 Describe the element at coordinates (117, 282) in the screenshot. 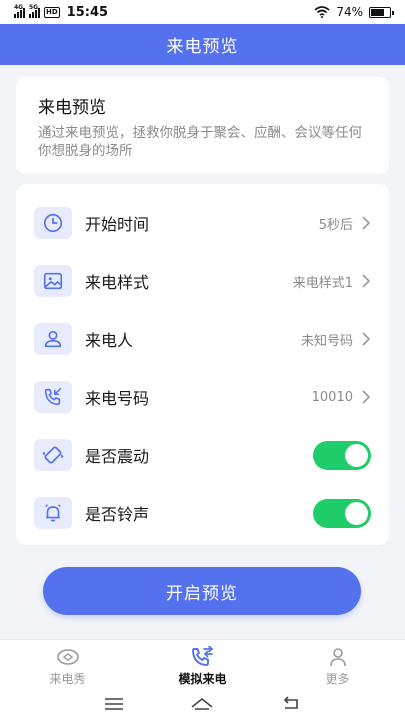

I see `setting-label: 来电样式` at that location.